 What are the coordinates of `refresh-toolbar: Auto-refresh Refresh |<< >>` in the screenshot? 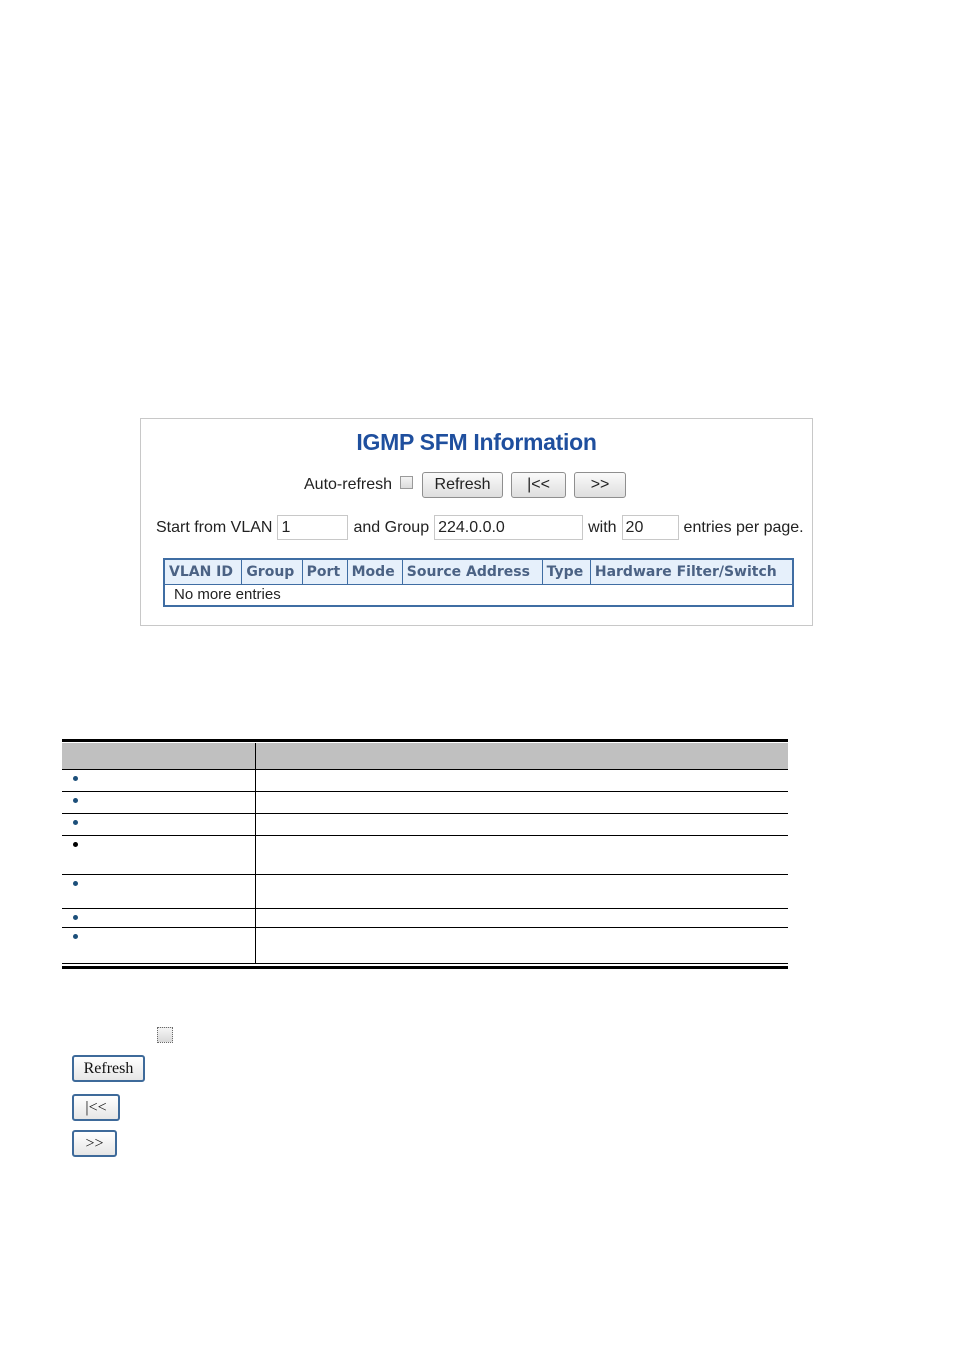 It's located at (469, 485).